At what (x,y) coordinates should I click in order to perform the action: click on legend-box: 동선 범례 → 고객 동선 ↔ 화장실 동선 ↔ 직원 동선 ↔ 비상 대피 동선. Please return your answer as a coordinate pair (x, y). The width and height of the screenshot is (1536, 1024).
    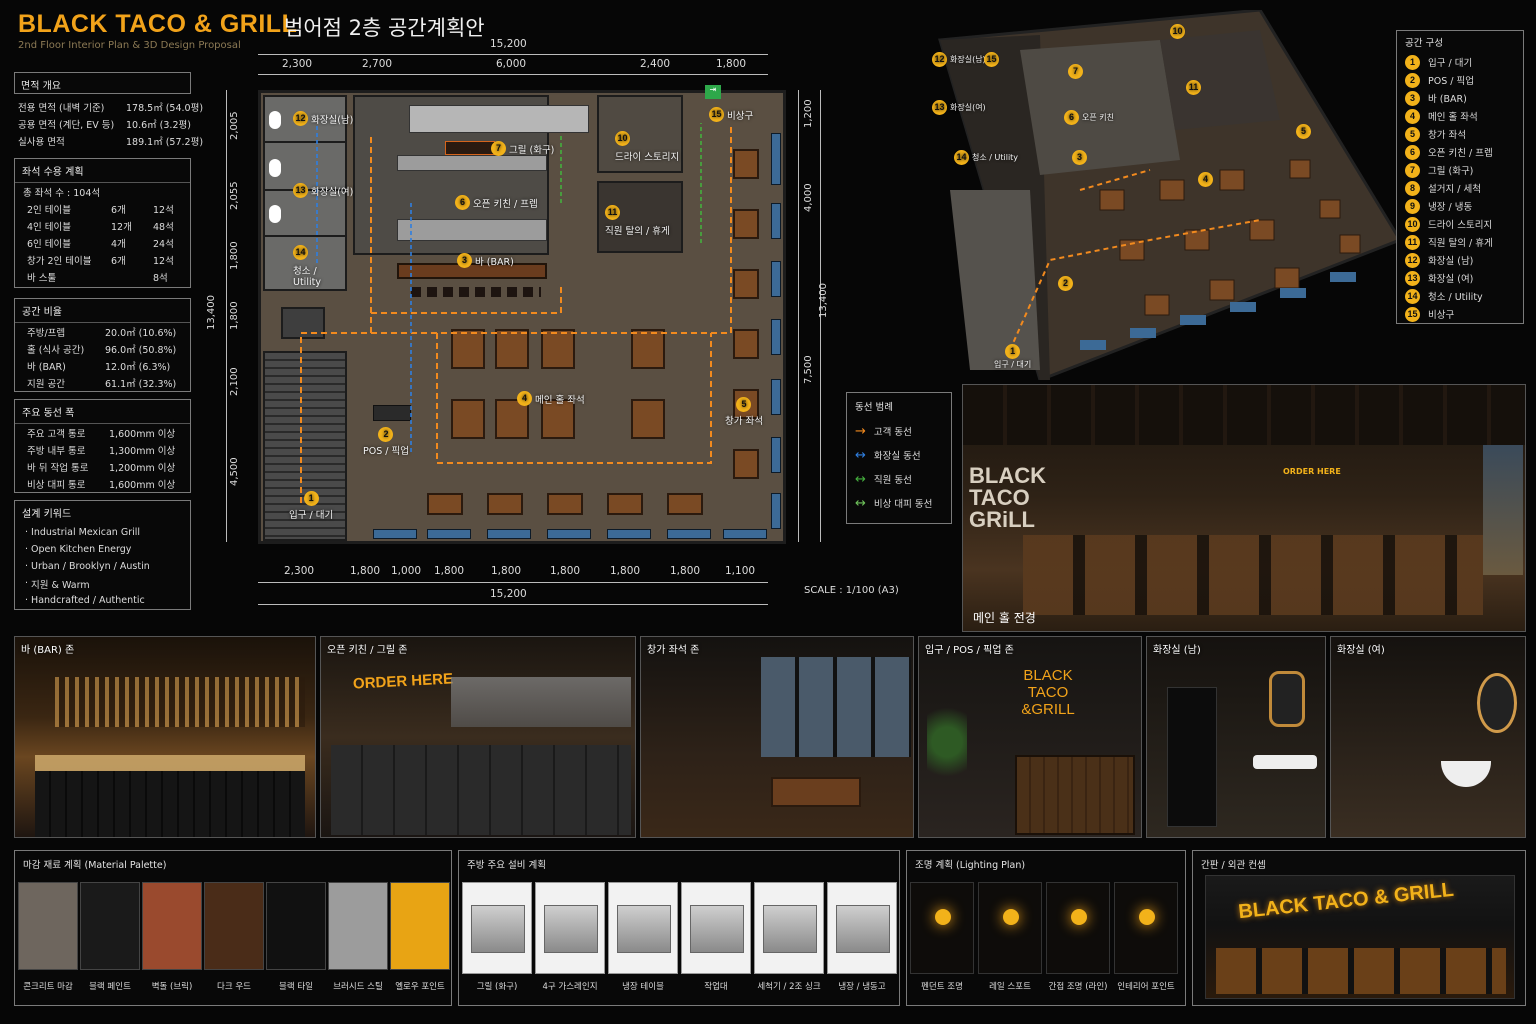
    Looking at the image, I should click on (899, 458).